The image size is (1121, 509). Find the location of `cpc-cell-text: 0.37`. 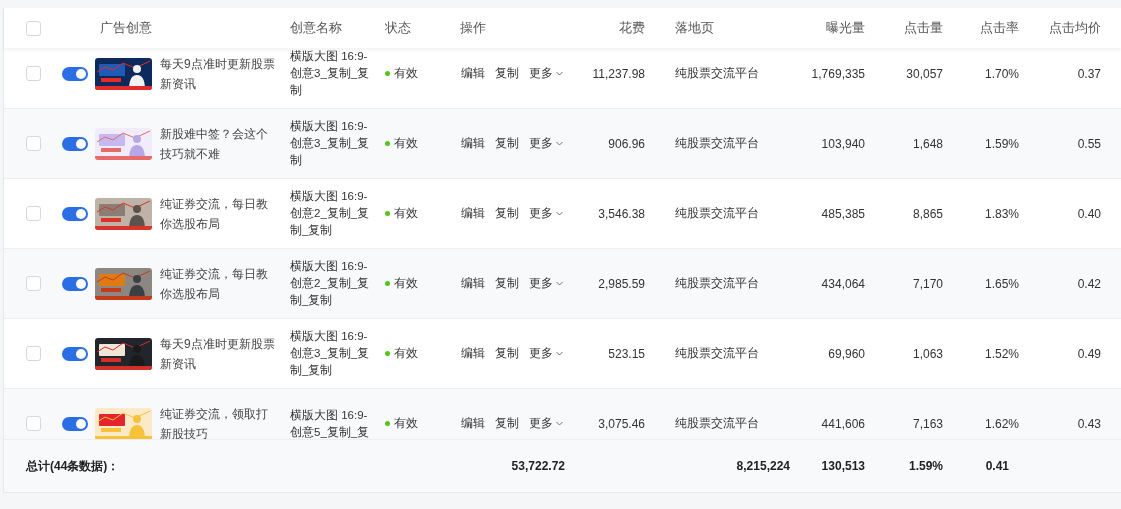

cpc-cell-text: 0.37 is located at coordinates (1089, 74).